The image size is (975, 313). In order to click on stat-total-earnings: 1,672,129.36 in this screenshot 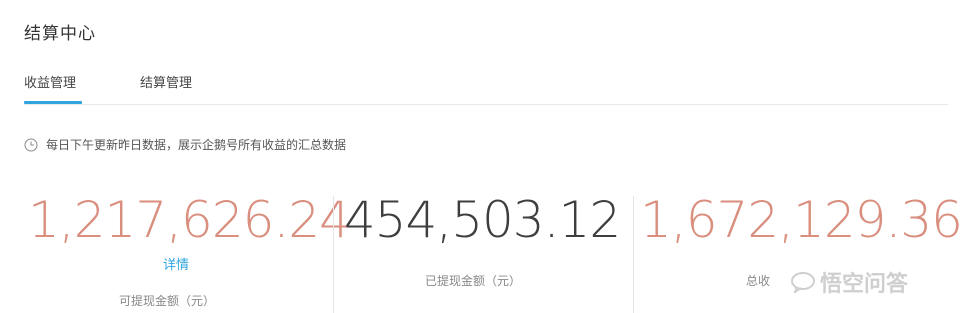, I will do `click(801, 220)`.